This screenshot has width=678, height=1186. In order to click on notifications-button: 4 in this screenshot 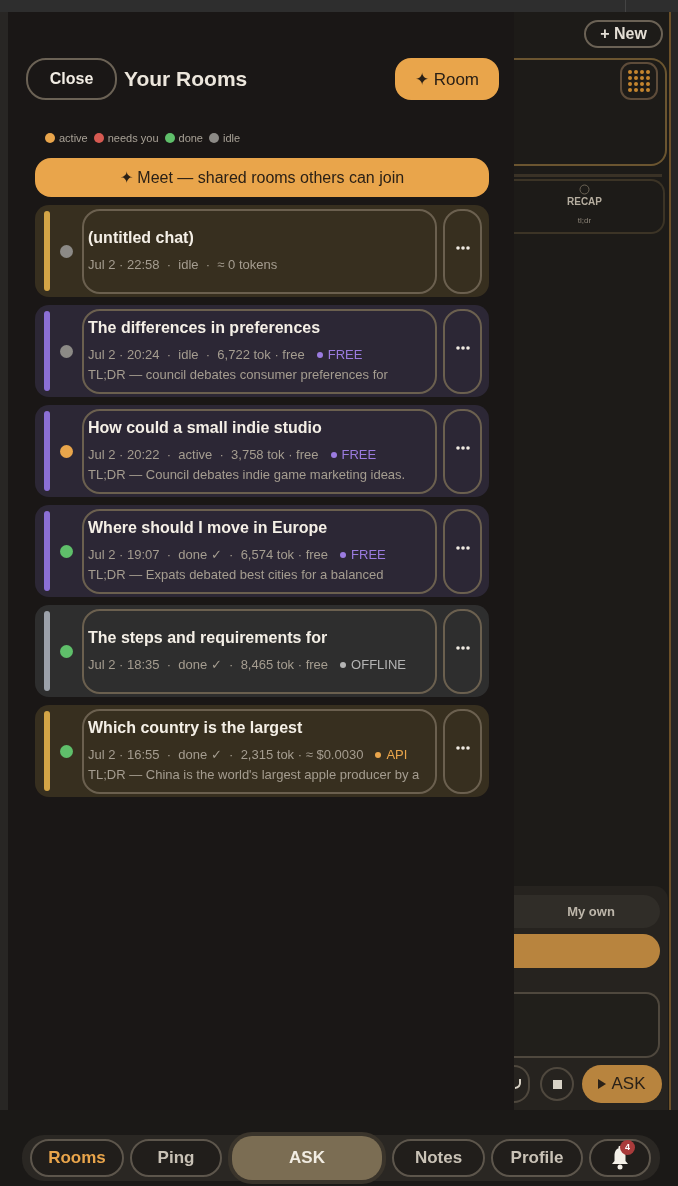, I will do `click(620, 1158)`.